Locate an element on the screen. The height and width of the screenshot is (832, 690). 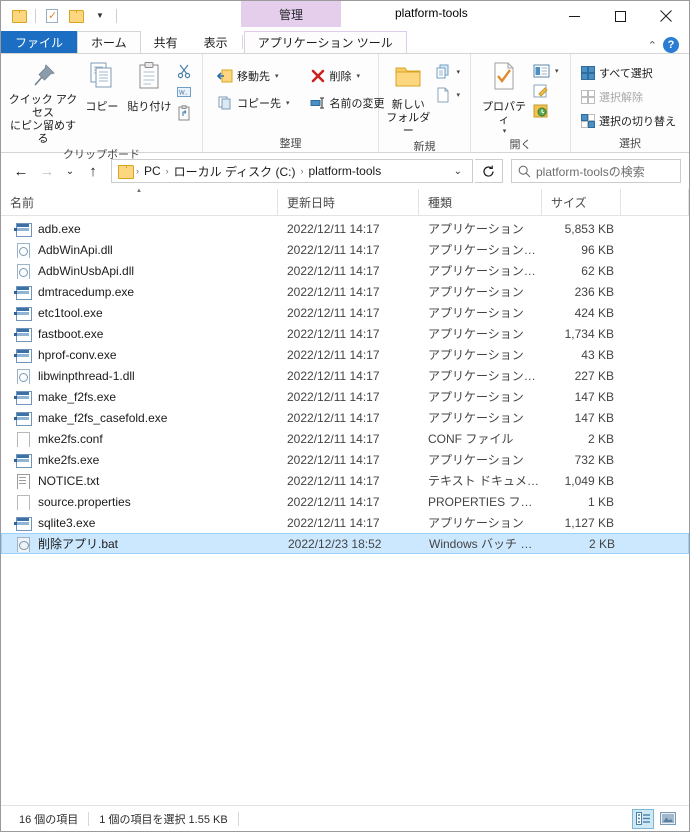
tab-application-tools: アプリケーション ツール is located at coordinates (325, 42).